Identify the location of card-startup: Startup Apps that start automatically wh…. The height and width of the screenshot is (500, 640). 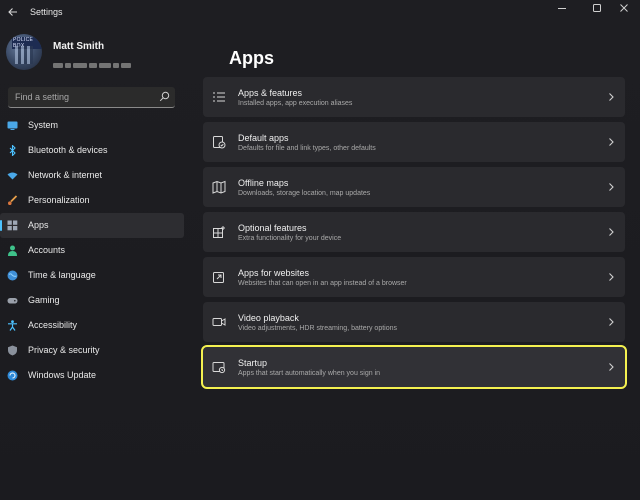
(414, 367).